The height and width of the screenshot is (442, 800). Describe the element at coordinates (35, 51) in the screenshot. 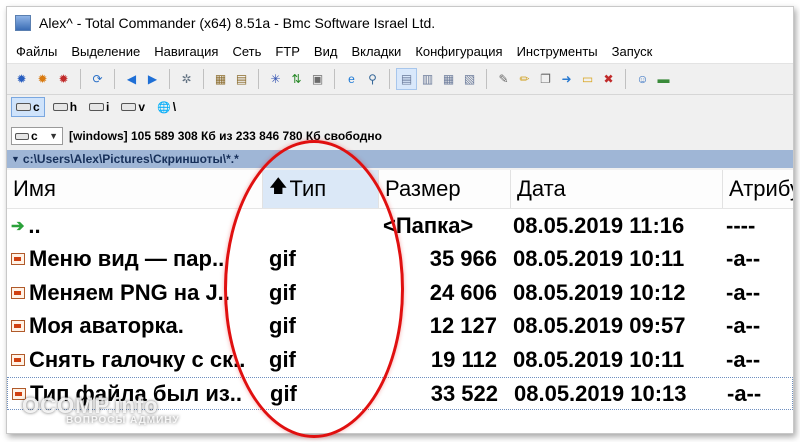

I see `menu-item-0: Файлы` at that location.